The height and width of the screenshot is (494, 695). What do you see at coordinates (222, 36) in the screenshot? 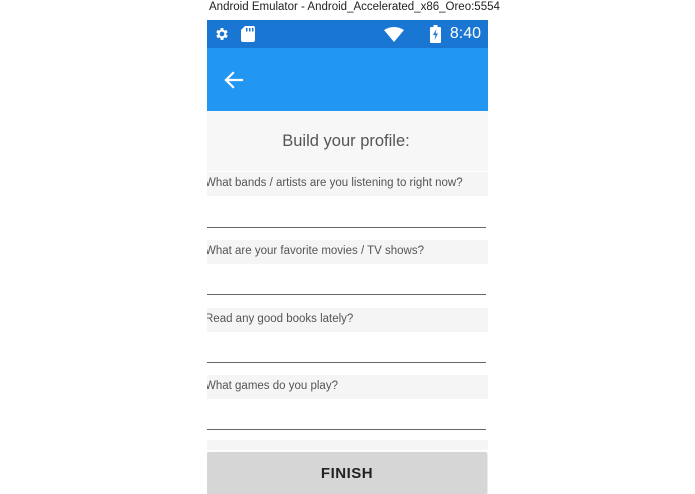
I see `settings-icon` at bounding box center [222, 36].